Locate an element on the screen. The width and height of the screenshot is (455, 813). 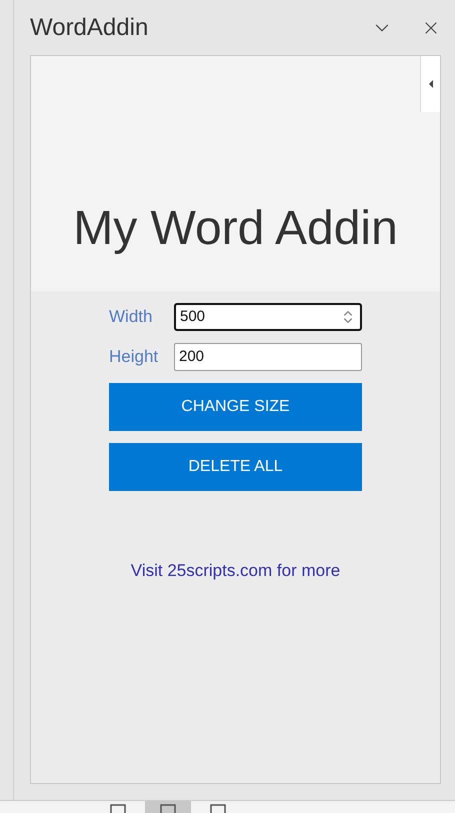
number-field: 500 is located at coordinates (268, 317).